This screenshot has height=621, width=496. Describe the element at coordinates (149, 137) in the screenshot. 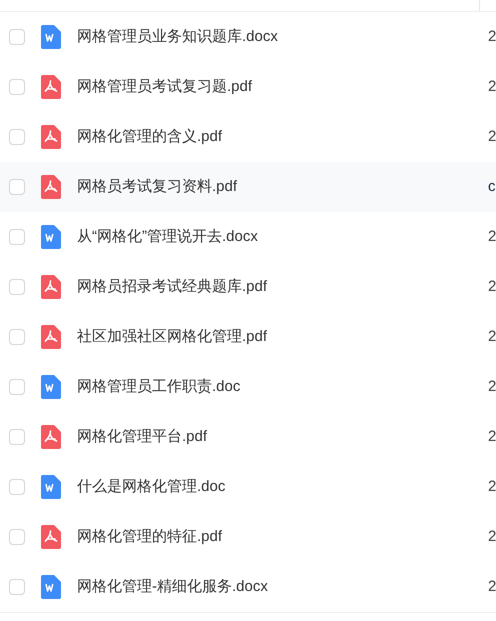

I see `file-name: 网格化管理的含义.pdf` at that location.